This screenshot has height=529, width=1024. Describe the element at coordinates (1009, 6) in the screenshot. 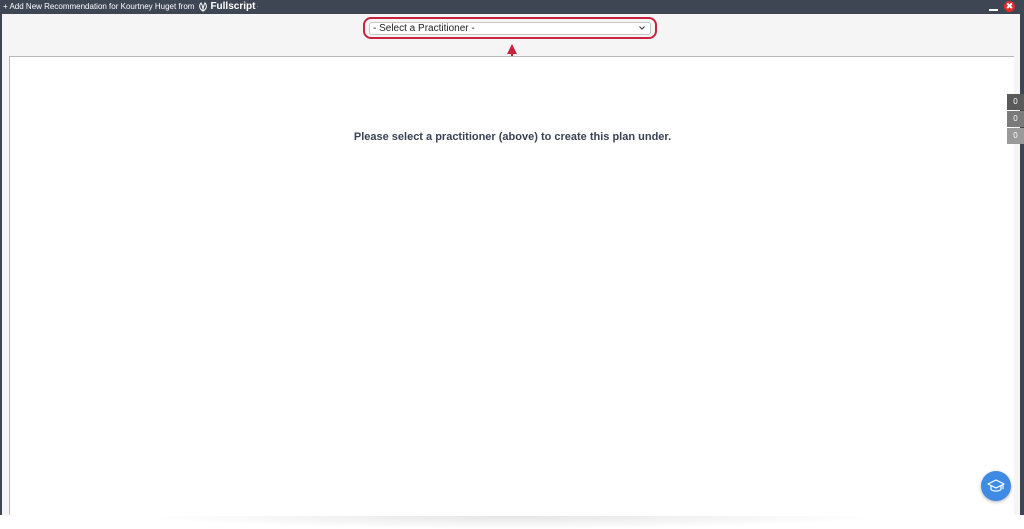

I see `close-icon: ✖` at that location.